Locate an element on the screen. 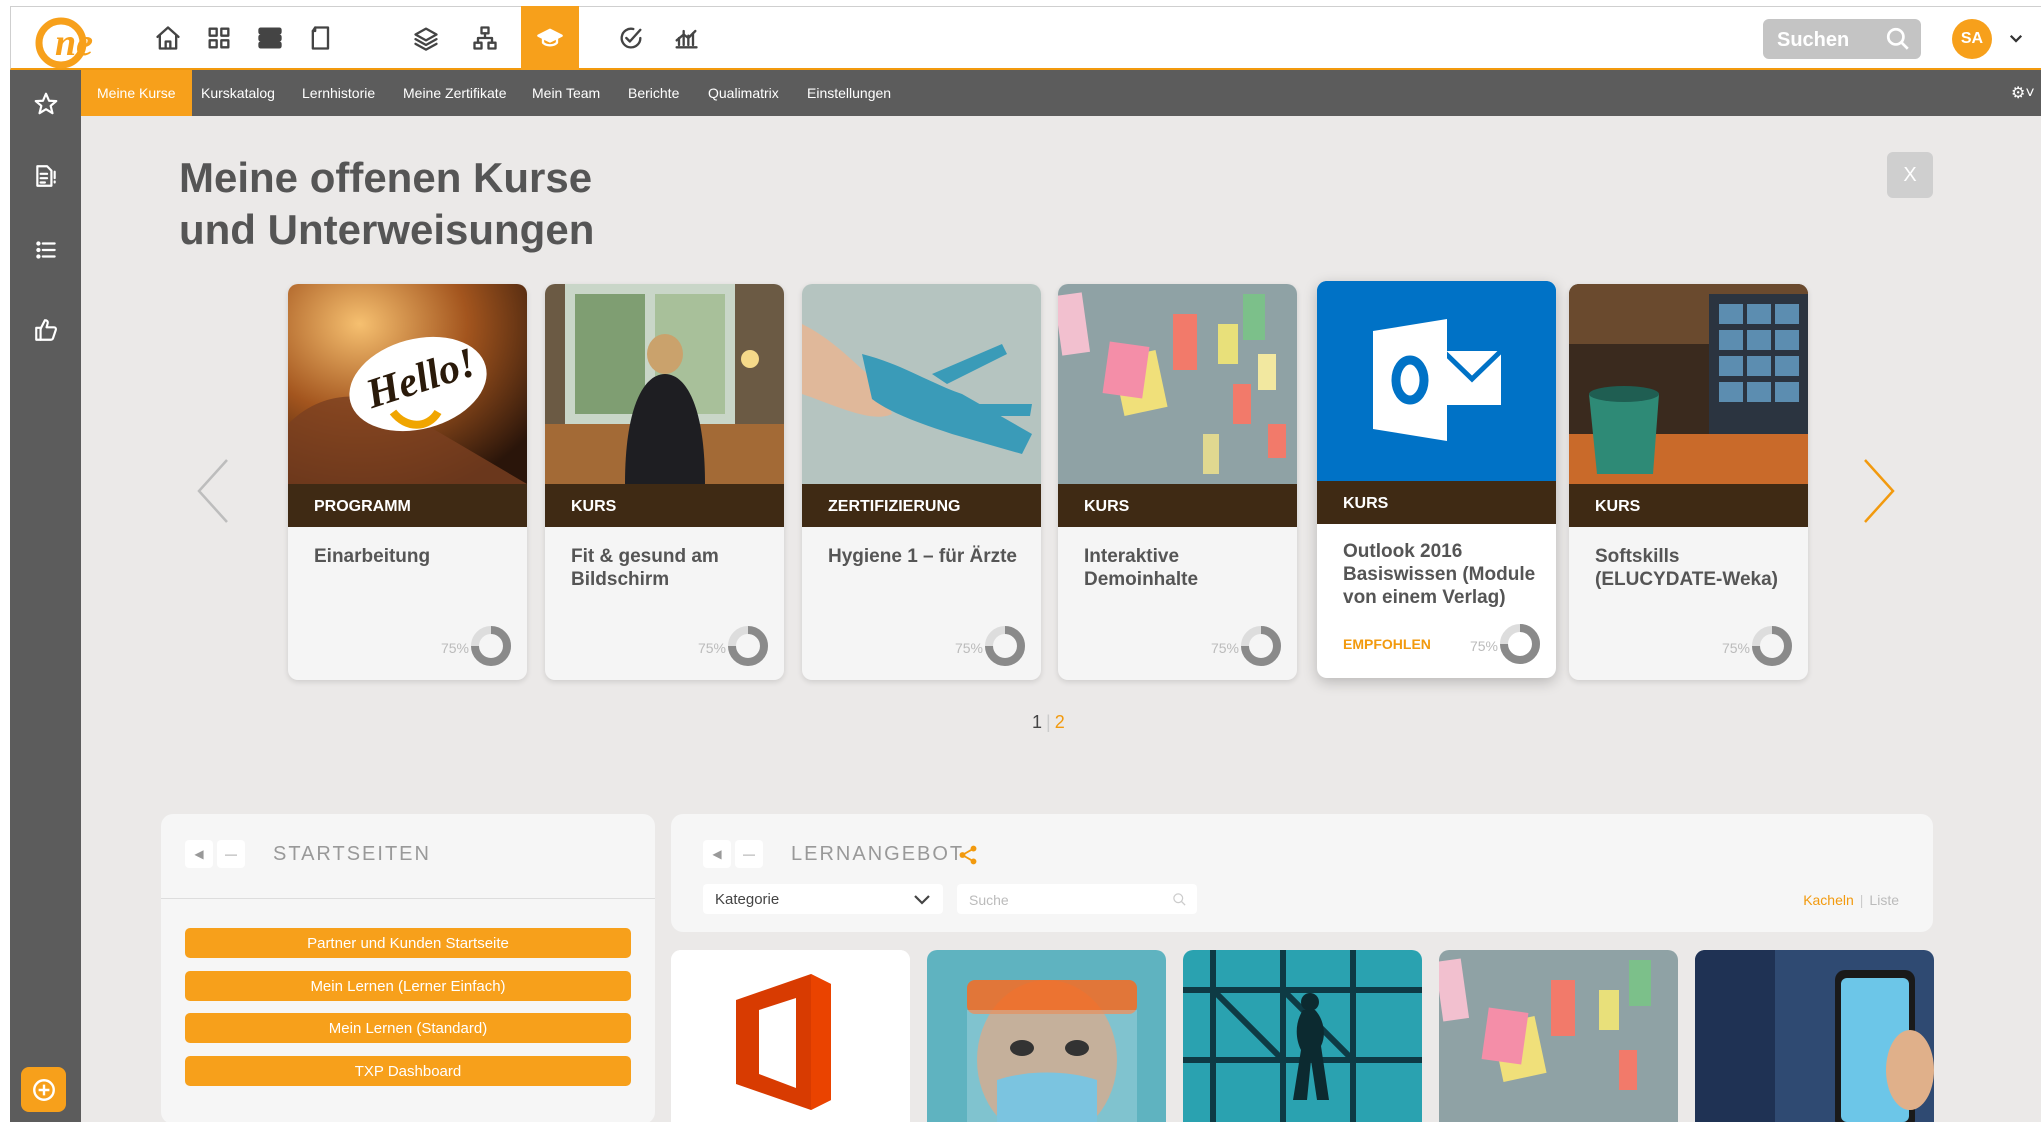  startseiten-title: STARTSEITEN is located at coordinates (352, 854).